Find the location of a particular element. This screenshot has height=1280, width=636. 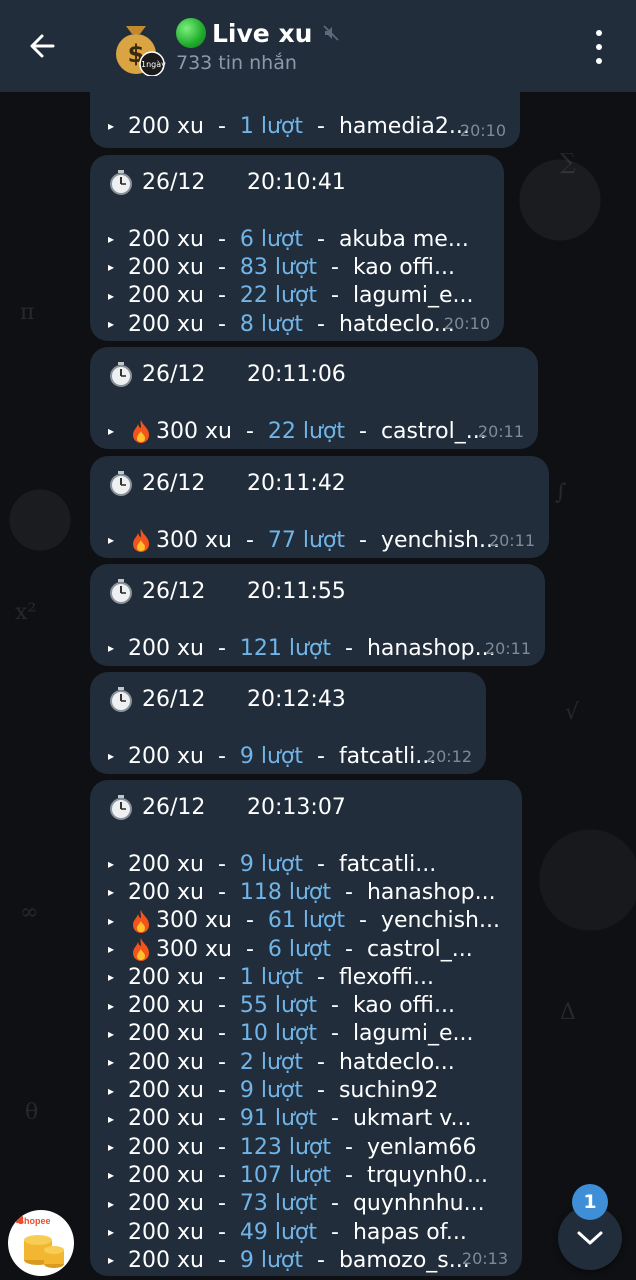

turn-count-link: 91 lượt is located at coordinates (278, 1118).